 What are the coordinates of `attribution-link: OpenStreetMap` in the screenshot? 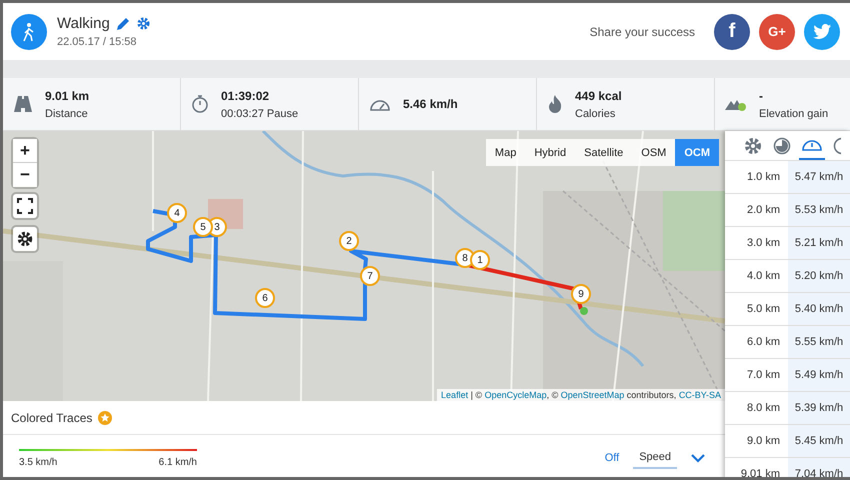 It's located at (592, 395).